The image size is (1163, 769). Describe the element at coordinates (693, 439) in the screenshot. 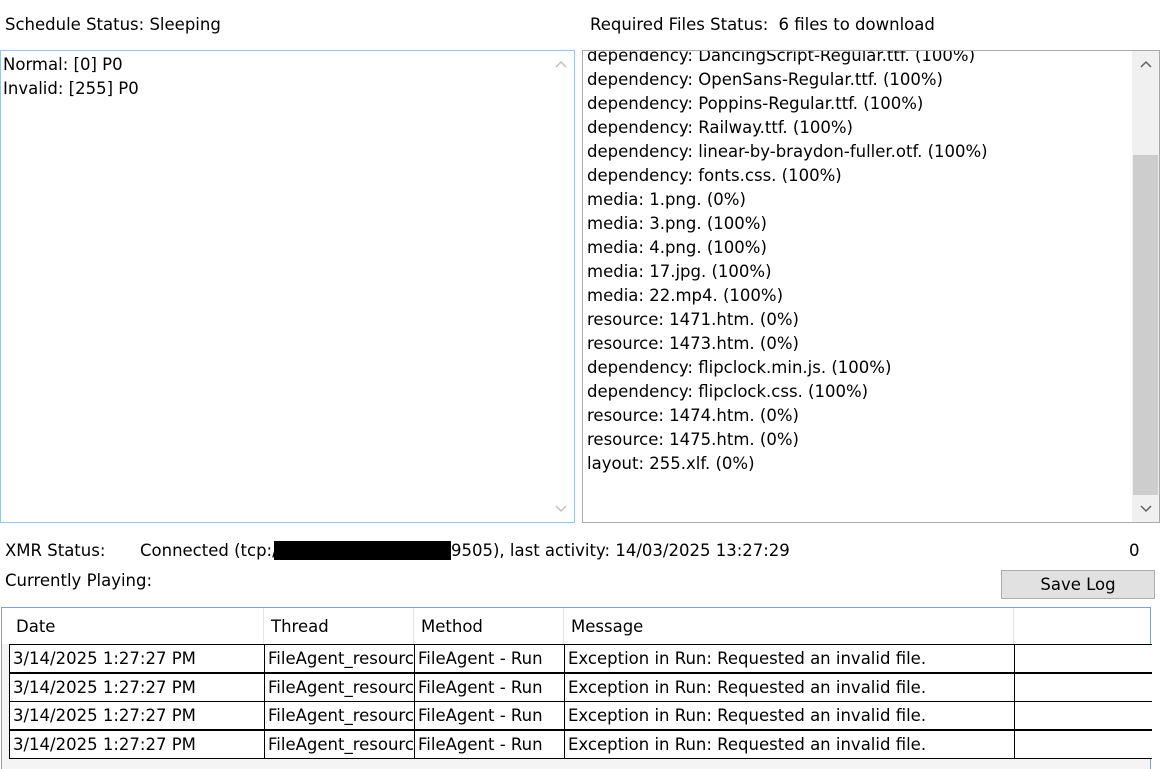

I see `file-status-line: resource: 1475.htm. (0%)` at that location.